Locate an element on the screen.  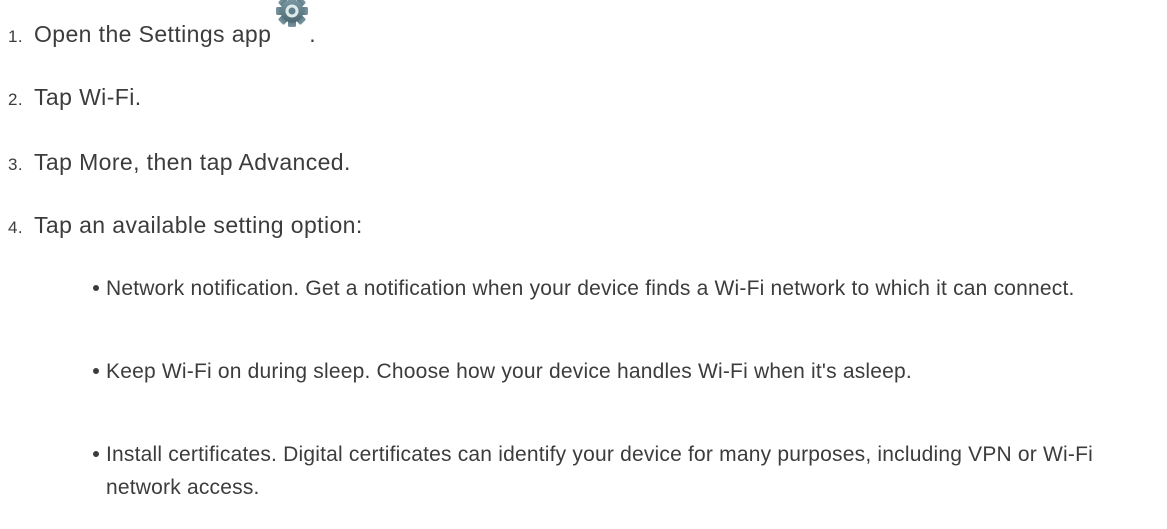
step-number: 4. is located at coordinates (15, 227).